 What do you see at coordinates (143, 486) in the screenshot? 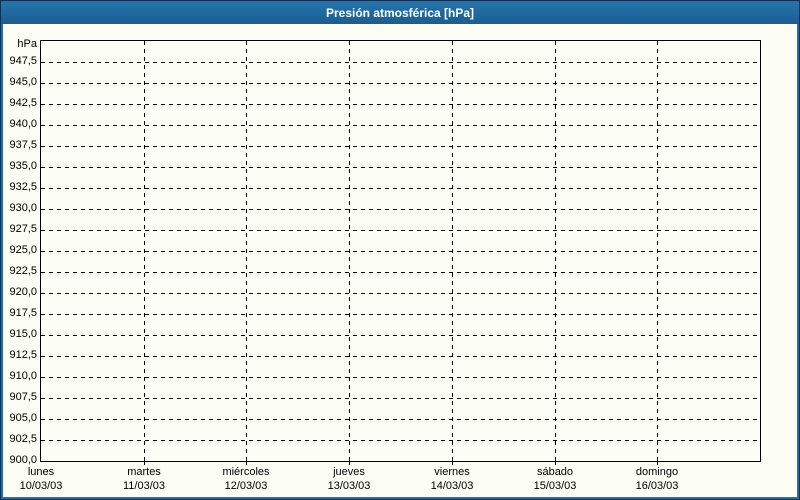
I see `day-date-label: 11/03/03` at bounding box center [143, 486].